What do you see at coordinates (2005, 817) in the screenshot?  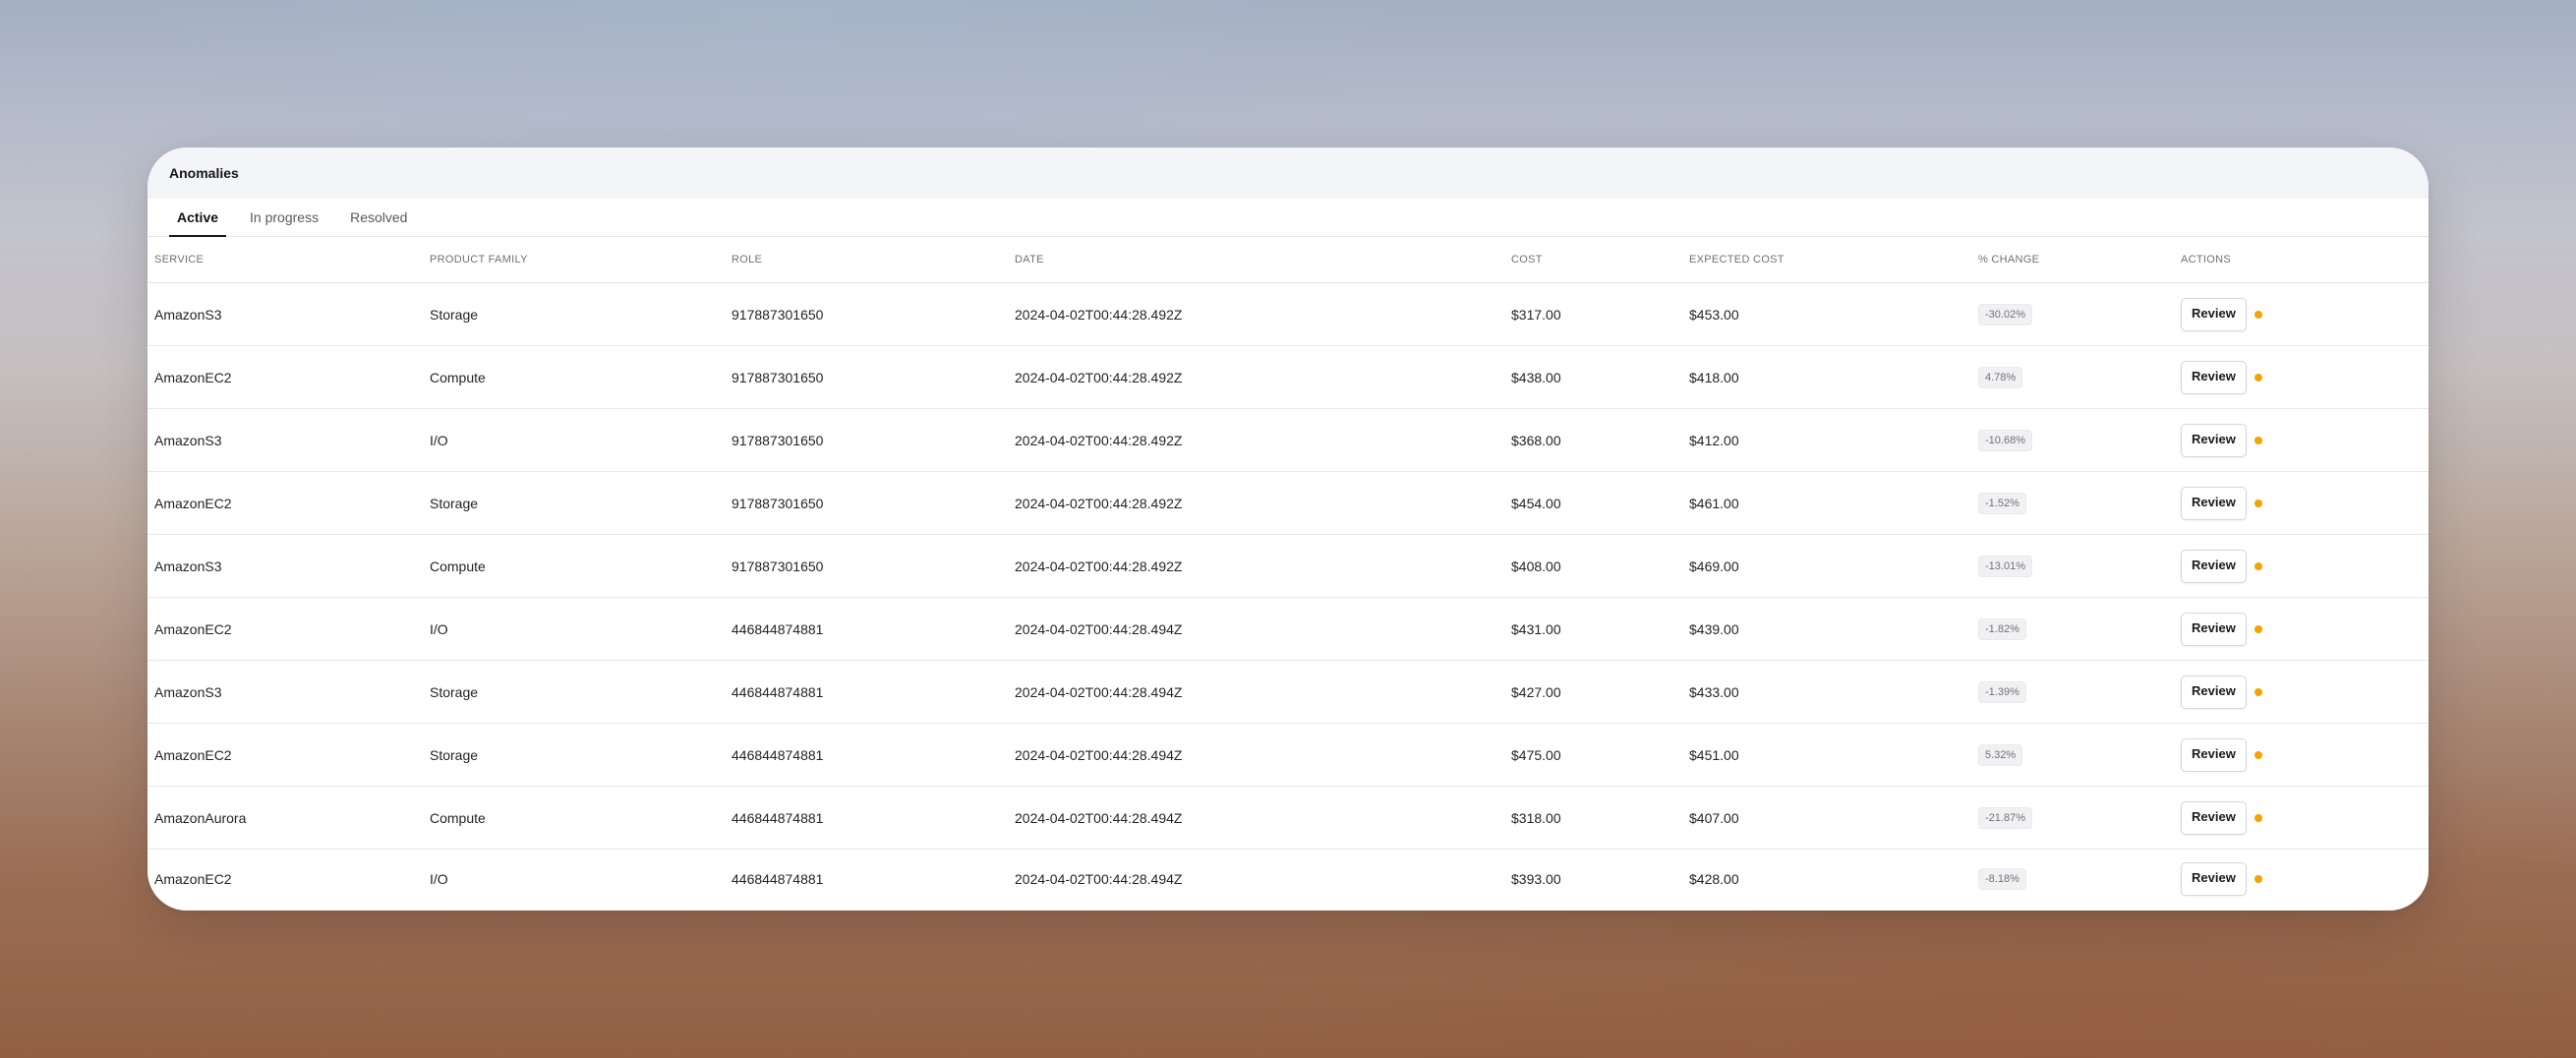 I see `percent-change-badge: -21.87%` at bounding box center [2005, 817].